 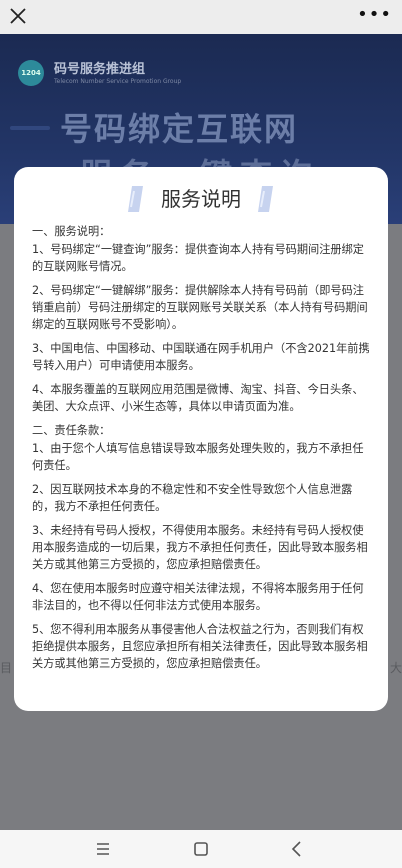 I want to click on dialog-title: 服务说明, so click(x=201, y=199).